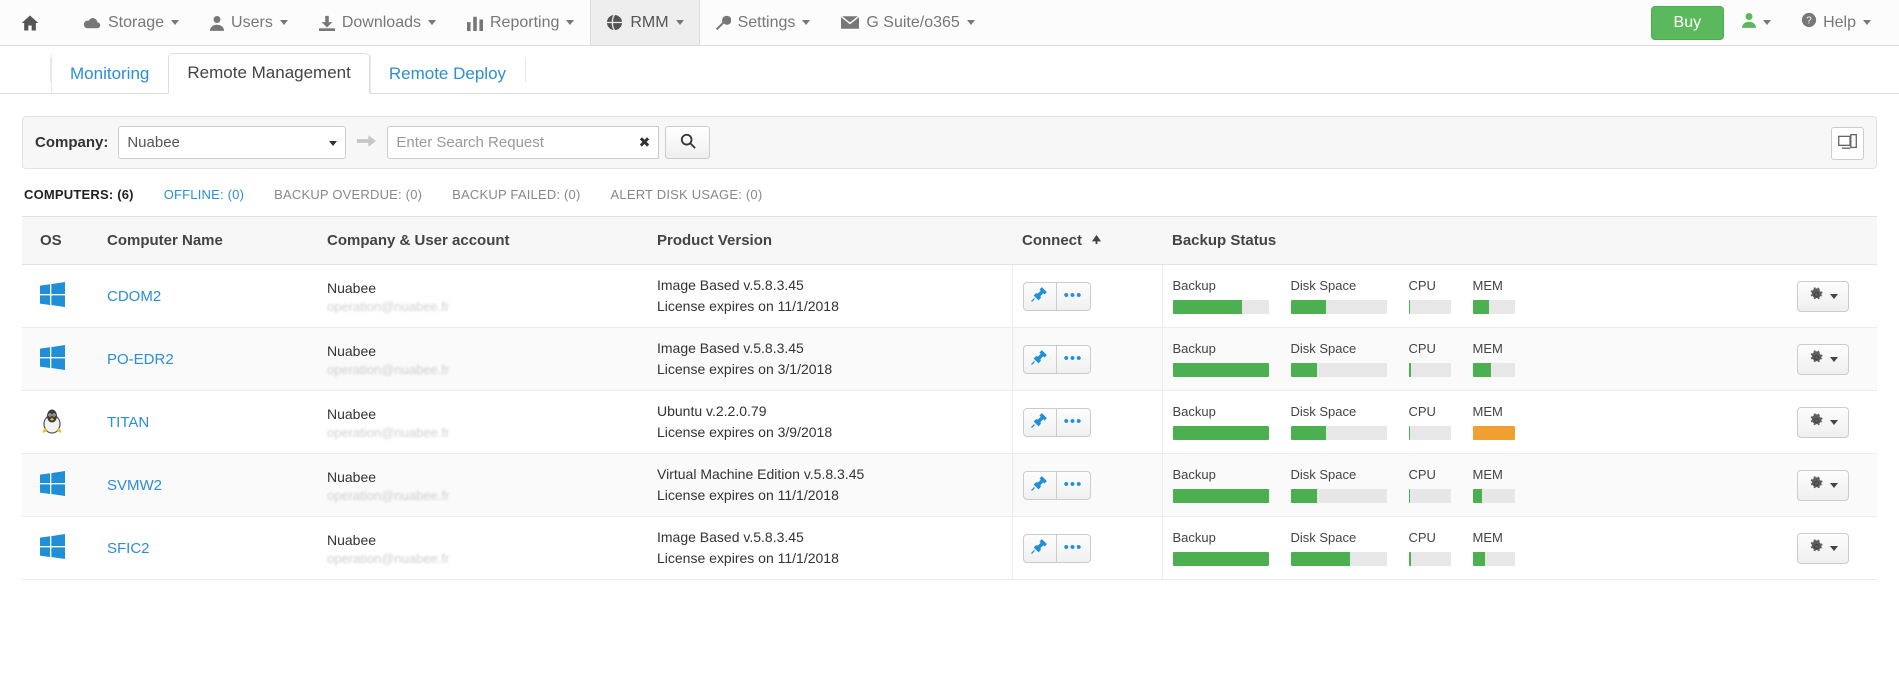 The height and width of the screenshot is (689, 1899). What do you see at coordinates (908, 22) in the screenshot?
I see `nav-item-gsuite: G Suite/o365` at bounding box center [908, 22].